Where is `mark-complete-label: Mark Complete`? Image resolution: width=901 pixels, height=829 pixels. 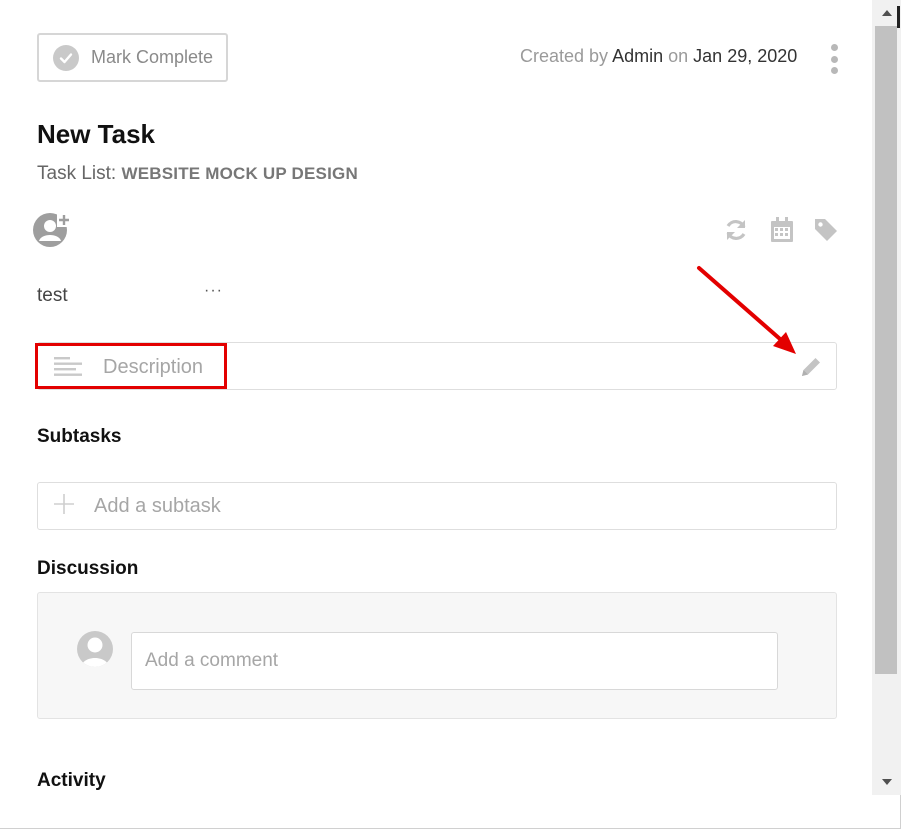
mark-complete-label: Mark Complete is located at coordinates (152, 57).